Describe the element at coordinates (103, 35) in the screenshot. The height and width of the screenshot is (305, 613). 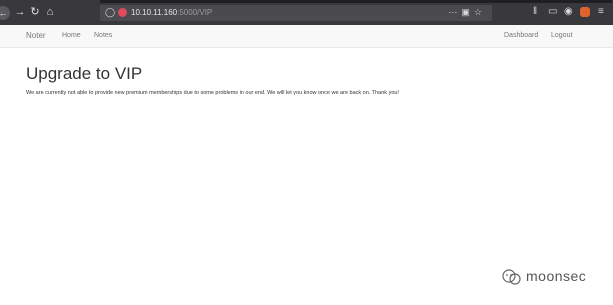
I see `nav-link-notes: Notes` at that location.